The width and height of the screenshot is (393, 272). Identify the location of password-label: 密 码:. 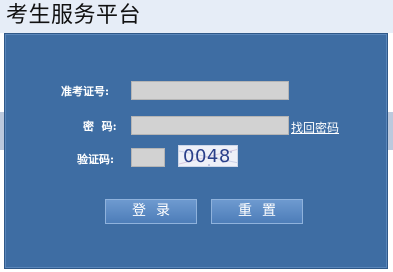
(100, 126).